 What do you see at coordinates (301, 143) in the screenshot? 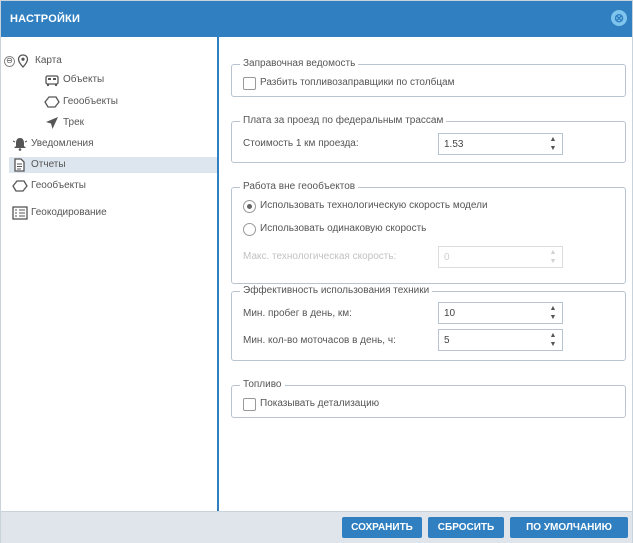
I see `field-label: Стоимость 1 км проезда:` at bounding box center [301, 143].